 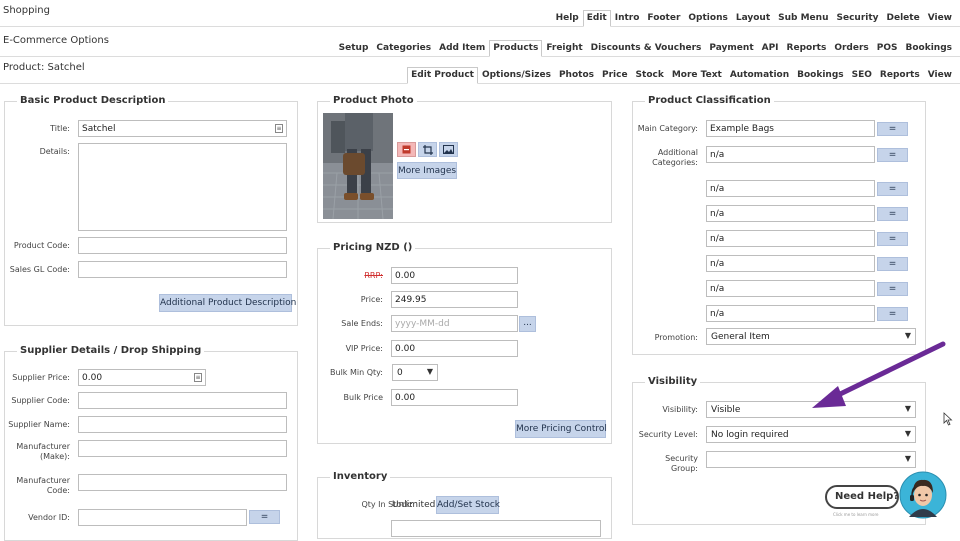 What do you see at coordinates (405, 398) in the screenshot?
I see `bulk-price-value: 0.00` at bounding box center [405, 398].